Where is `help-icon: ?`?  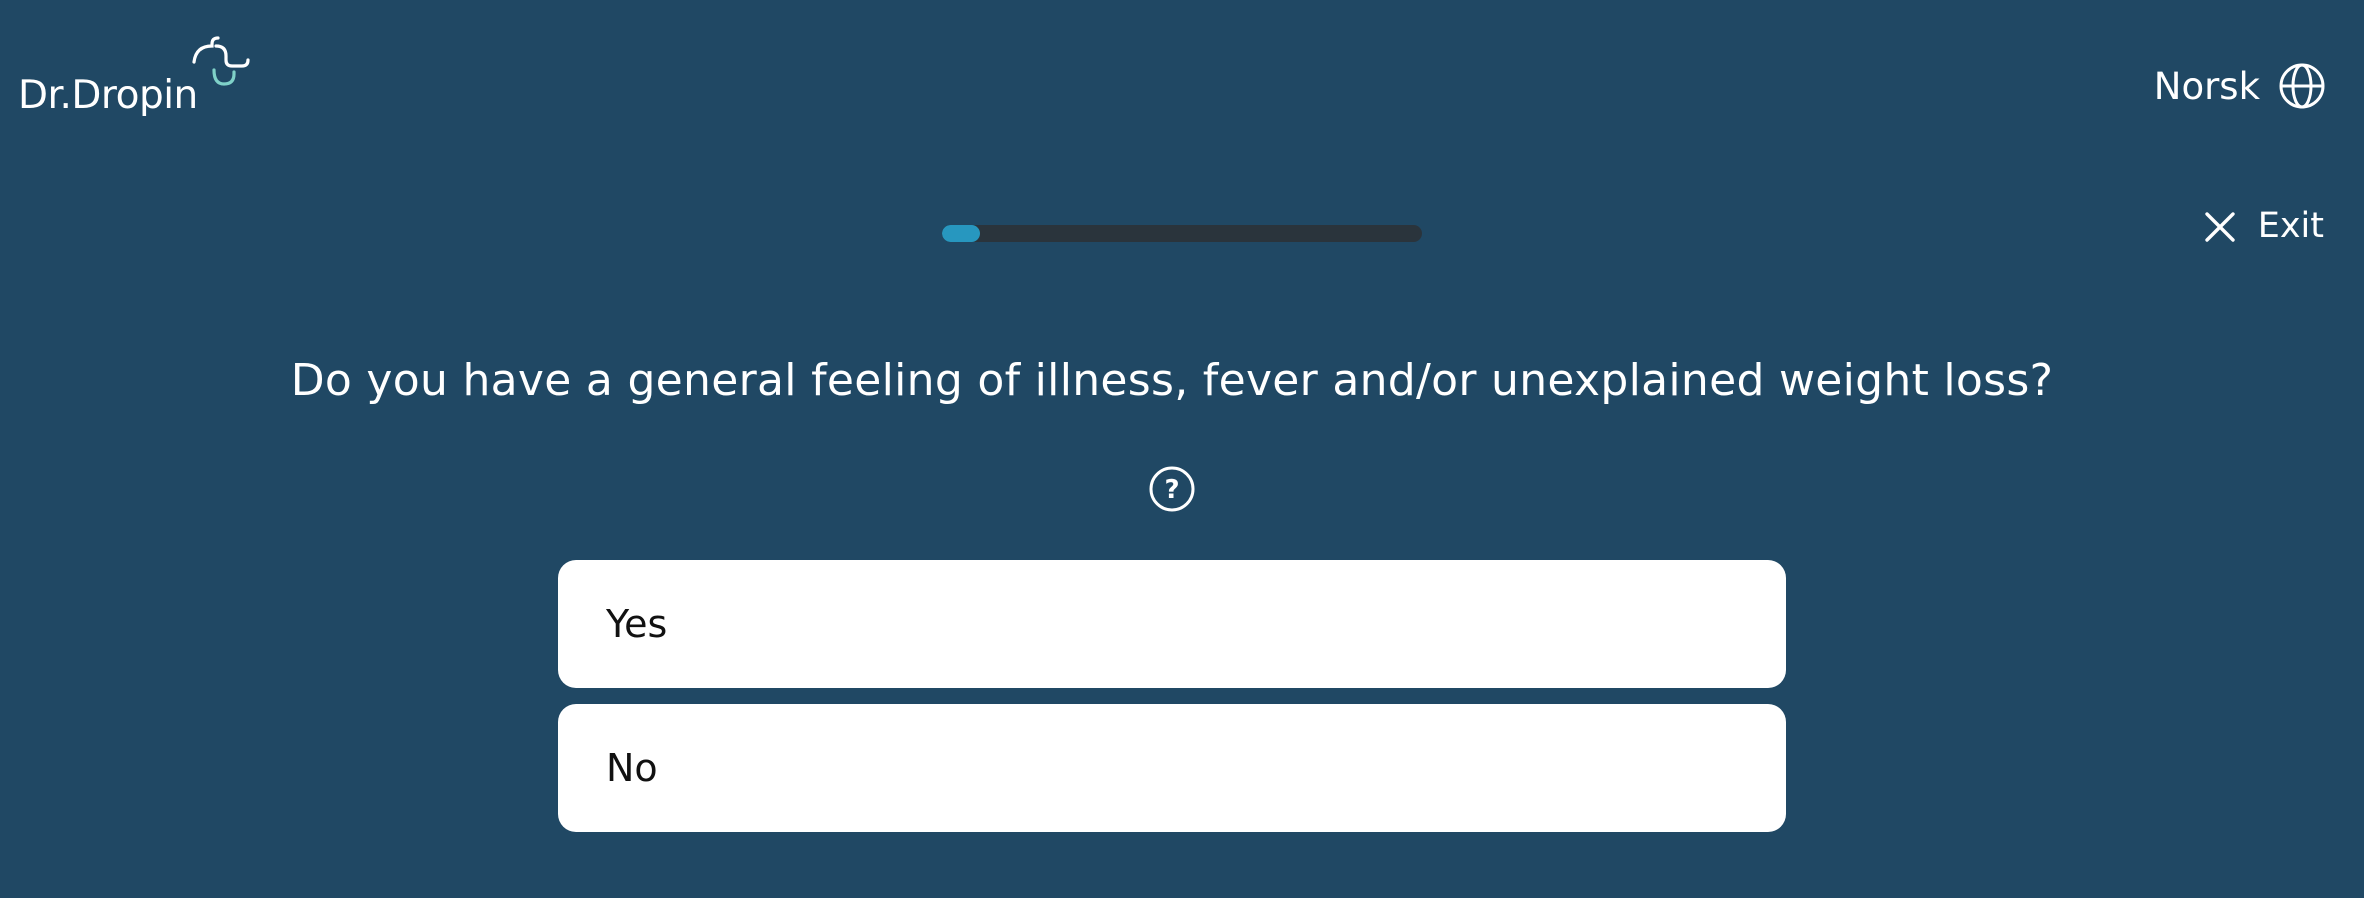
help-icon: ? is located at coordinates (1172, 489).